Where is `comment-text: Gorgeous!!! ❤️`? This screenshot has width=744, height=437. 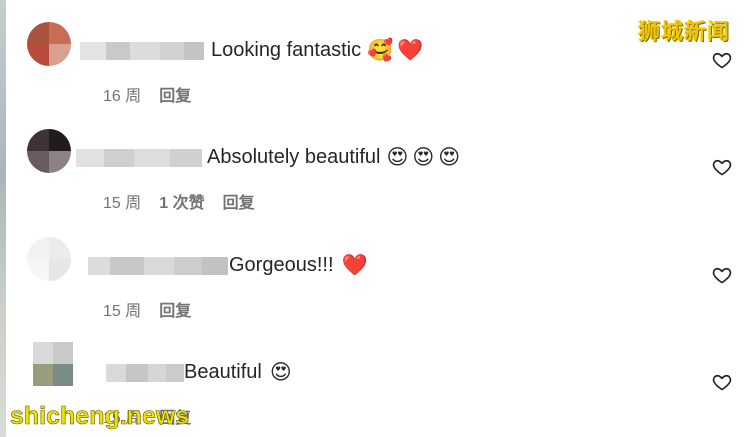
comment-text: Gorgeous!!! ❤️ is located at coordinates (298, 265).